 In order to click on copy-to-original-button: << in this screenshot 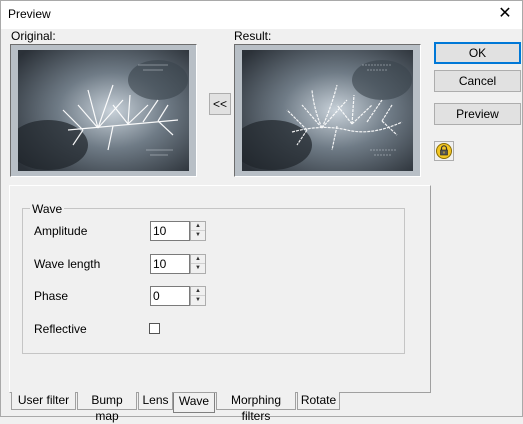, I will do `click(220, 104)`.